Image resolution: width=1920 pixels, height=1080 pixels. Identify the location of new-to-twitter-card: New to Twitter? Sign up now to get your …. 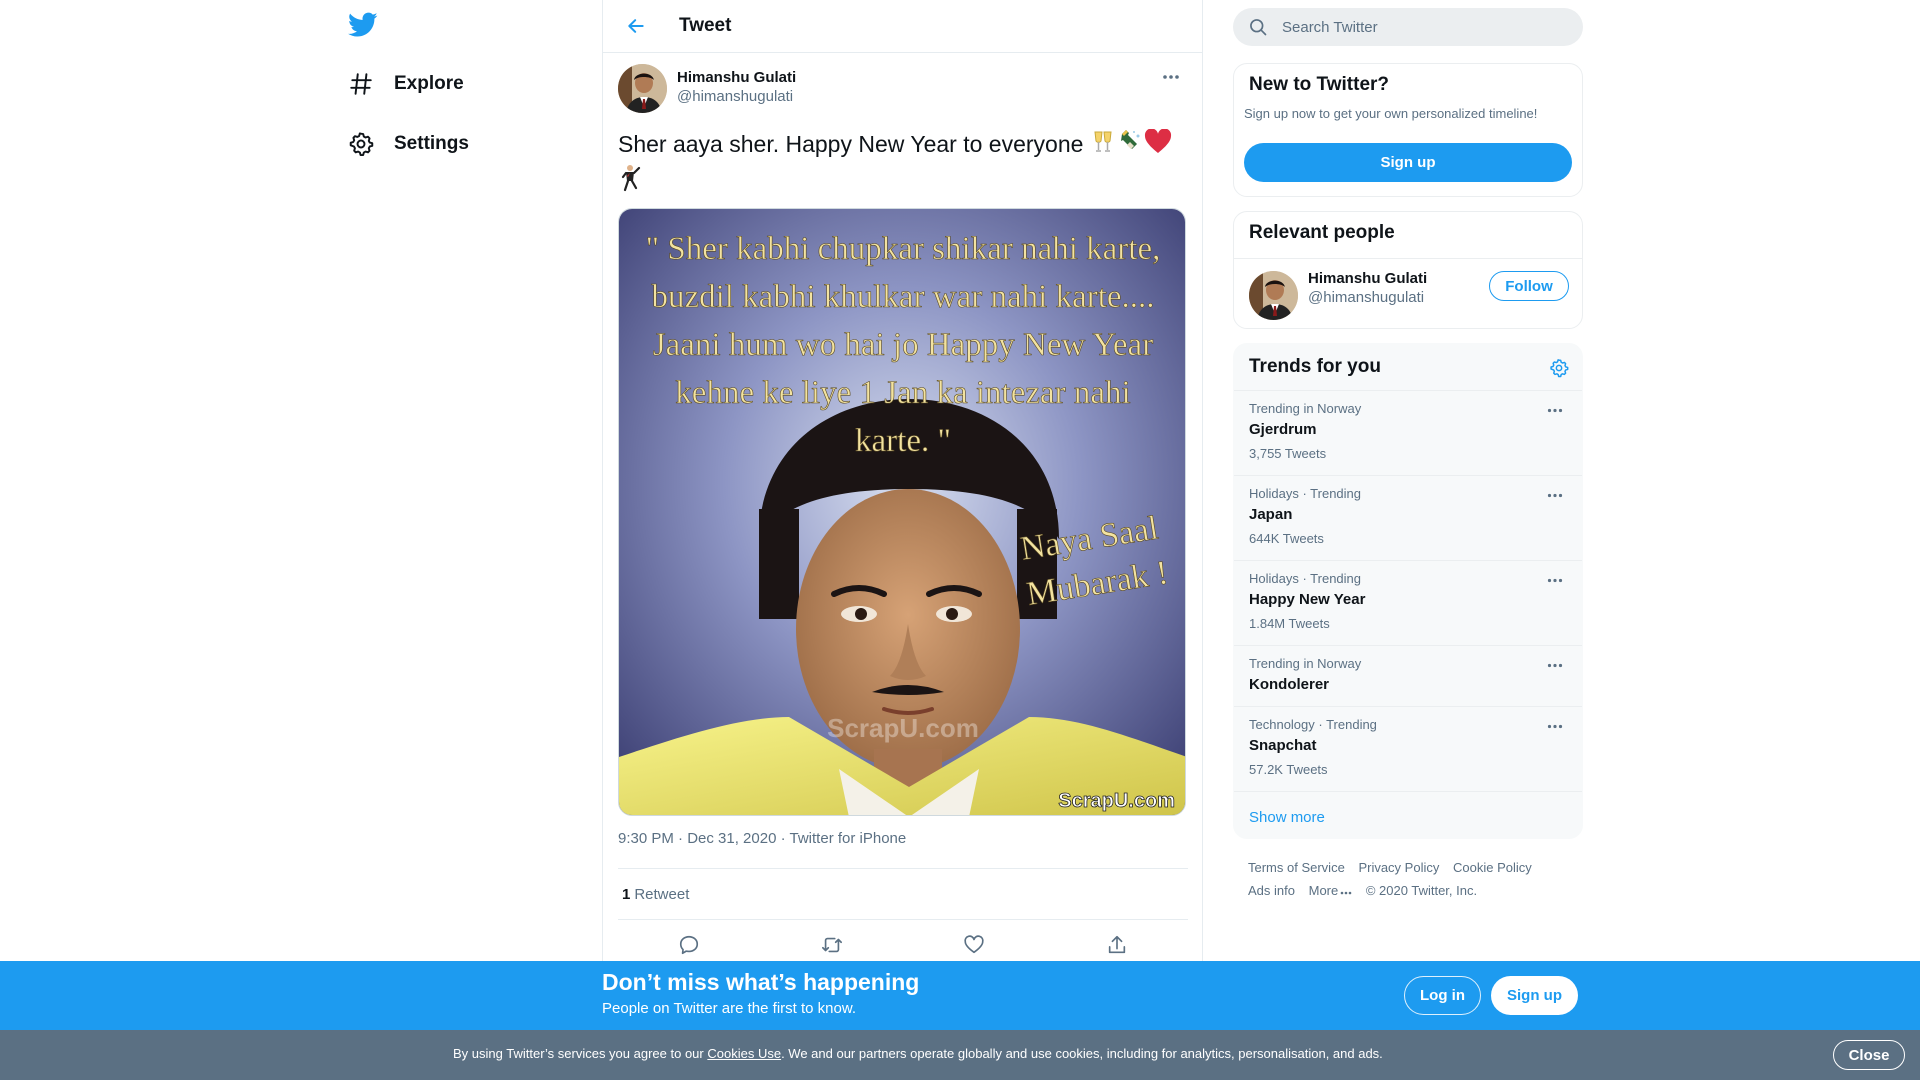
(1408, 130).